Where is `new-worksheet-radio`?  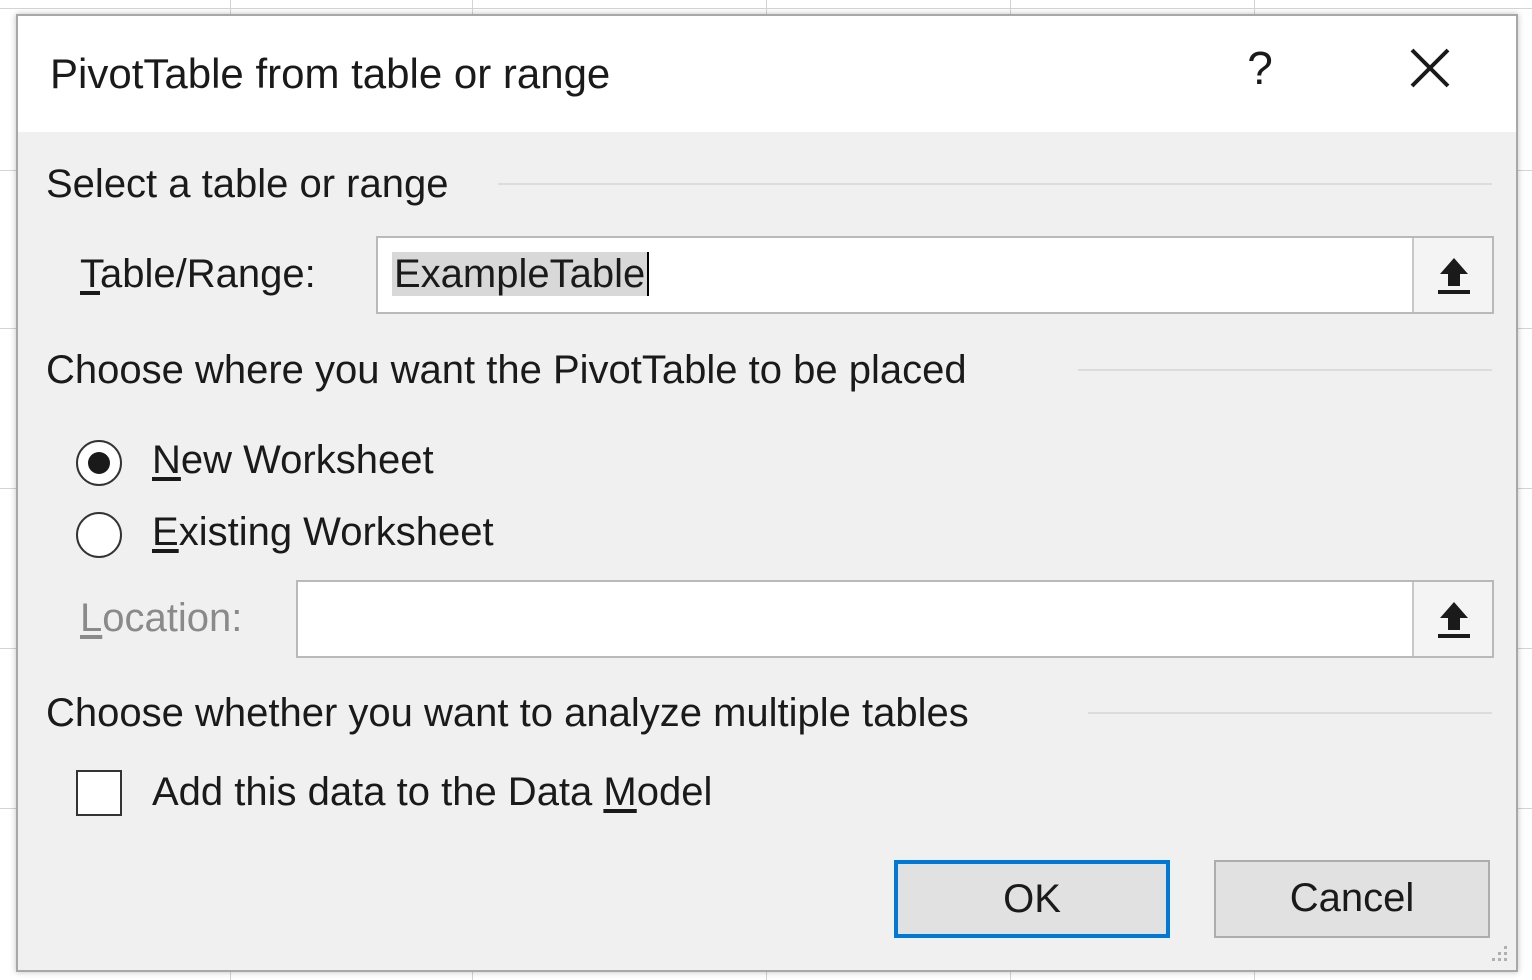 new-worksheet-radio is located at coordinates (99, 463).